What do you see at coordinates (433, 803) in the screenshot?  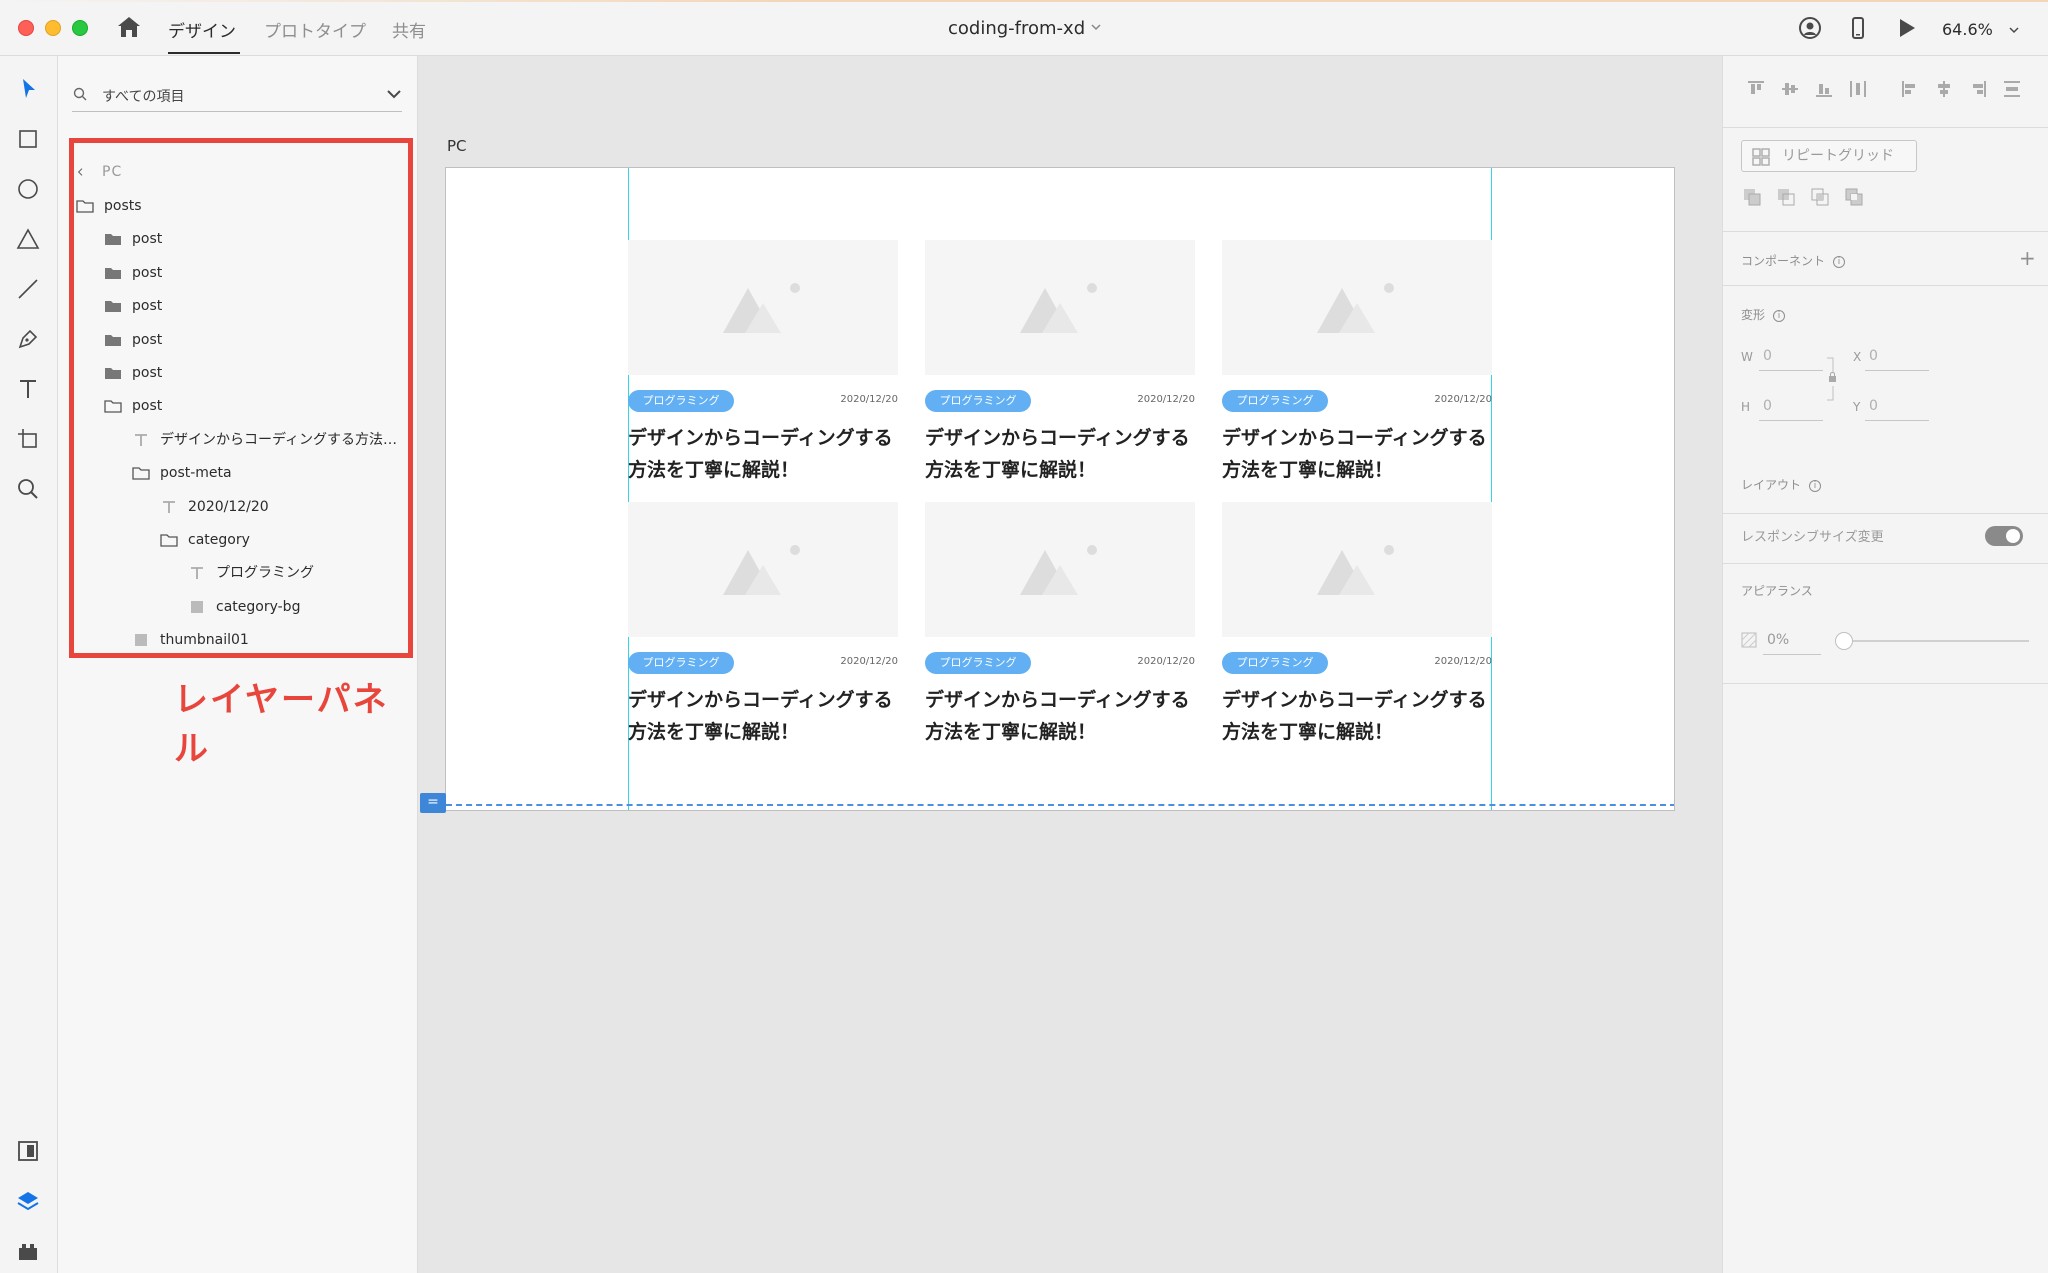 I see `viewport-handle-icon: =` at bounding box center [433, 803].